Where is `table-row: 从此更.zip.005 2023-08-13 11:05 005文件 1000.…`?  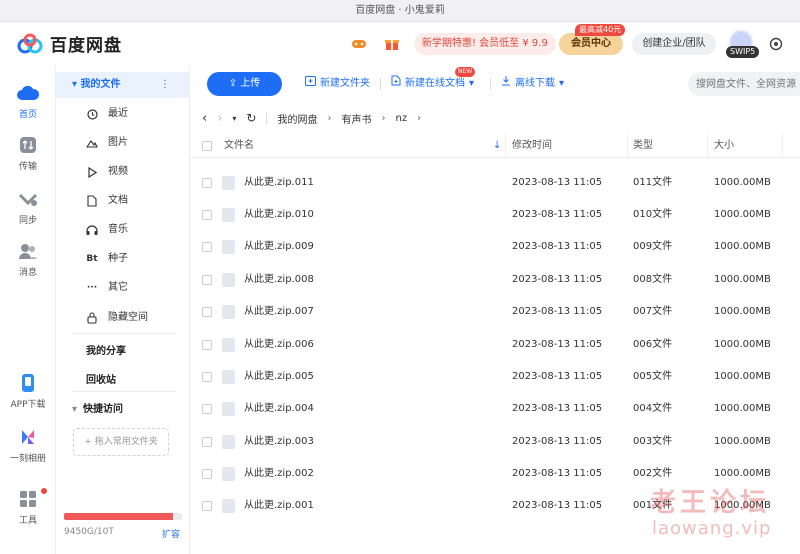 table-row: 从此更.zip.005 2023-08-13 11:05 005文件 1000.… is located at coordinates (495, 377).